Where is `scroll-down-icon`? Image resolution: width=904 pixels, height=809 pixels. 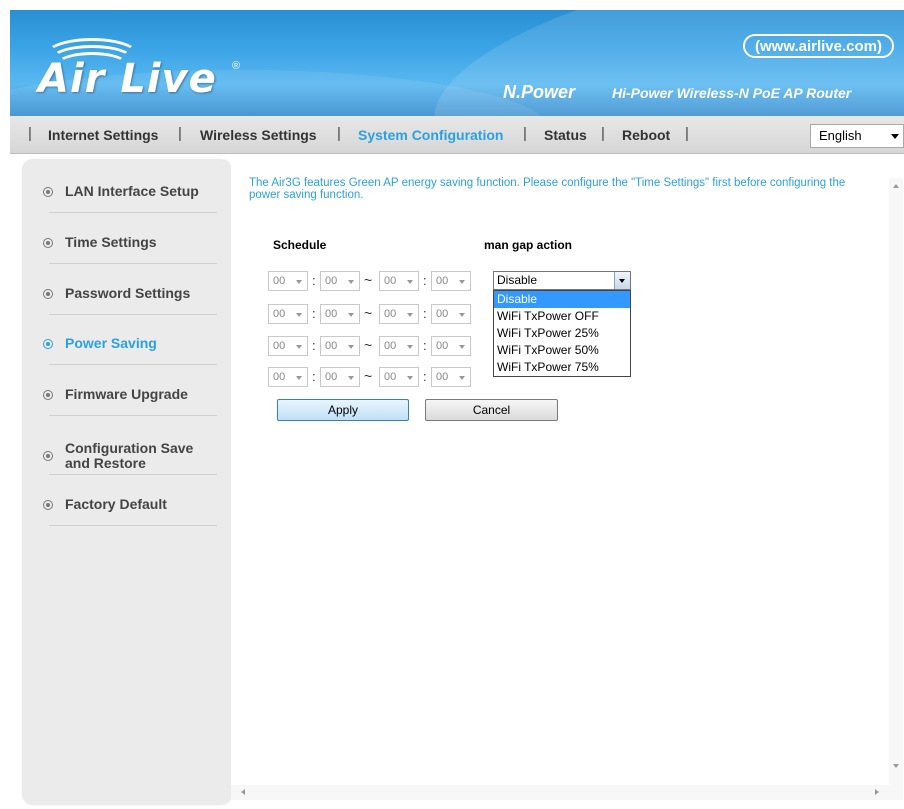 scroll-down-icon is located at coordinates (896, 766).